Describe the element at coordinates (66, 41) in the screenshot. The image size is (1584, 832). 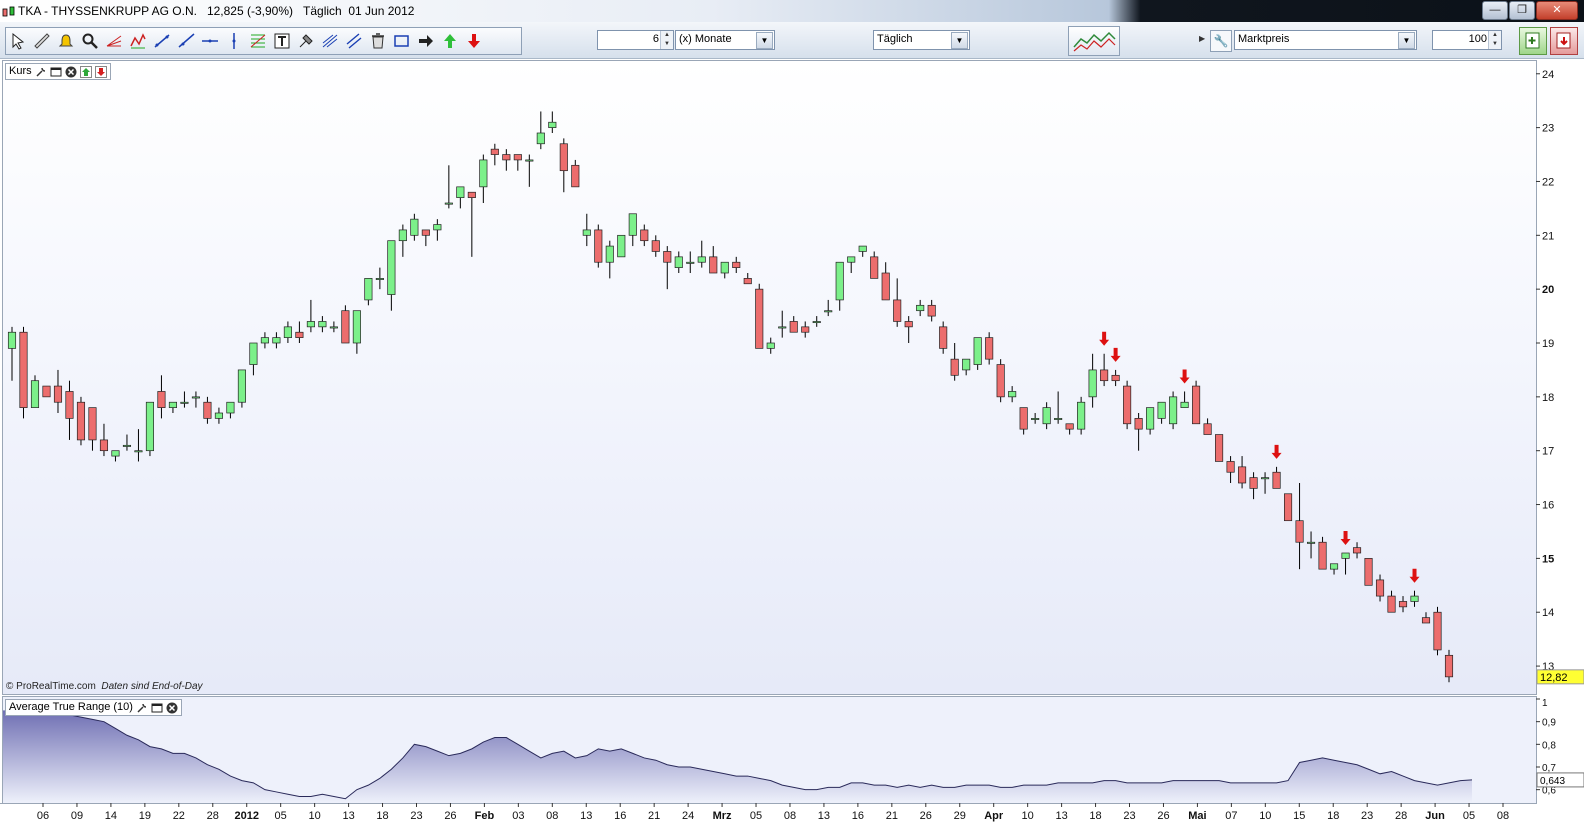
I see `alarm-bell-tool` at that location.